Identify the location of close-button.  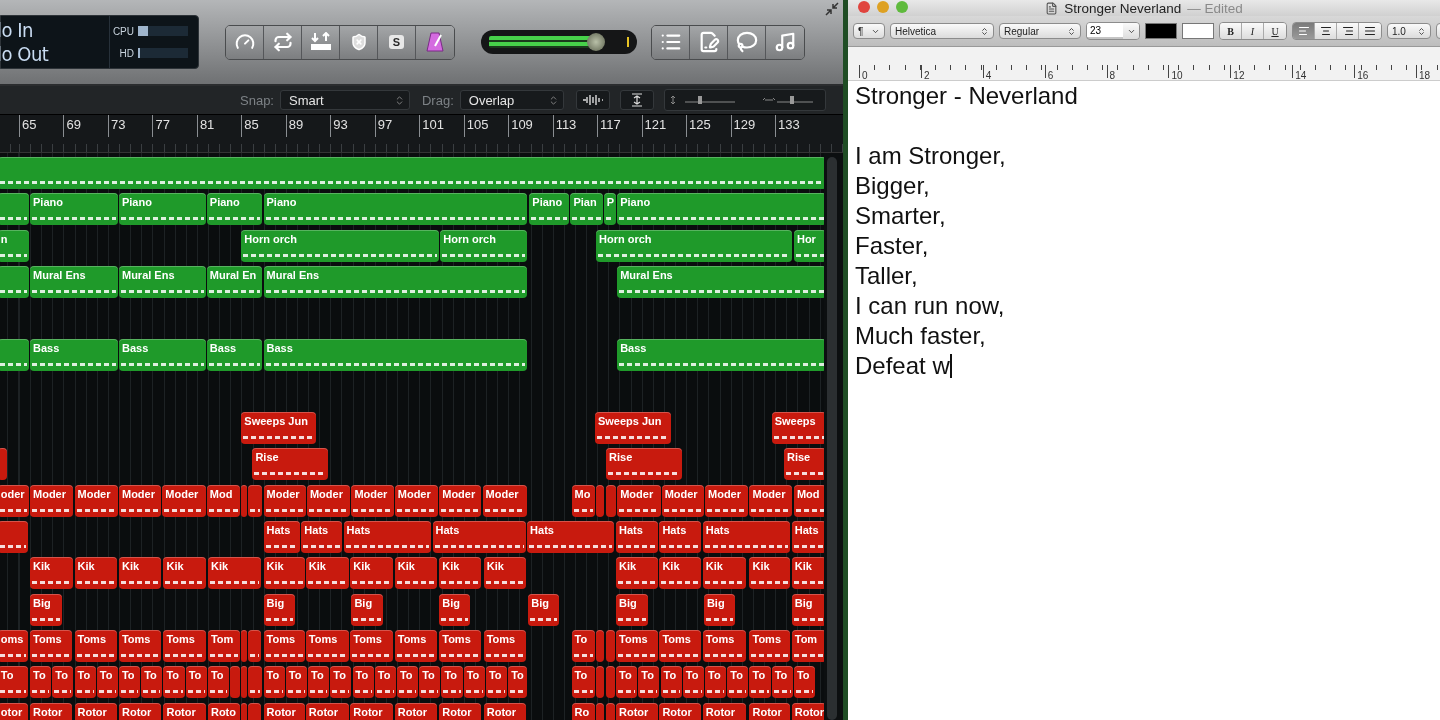
(864, 7).